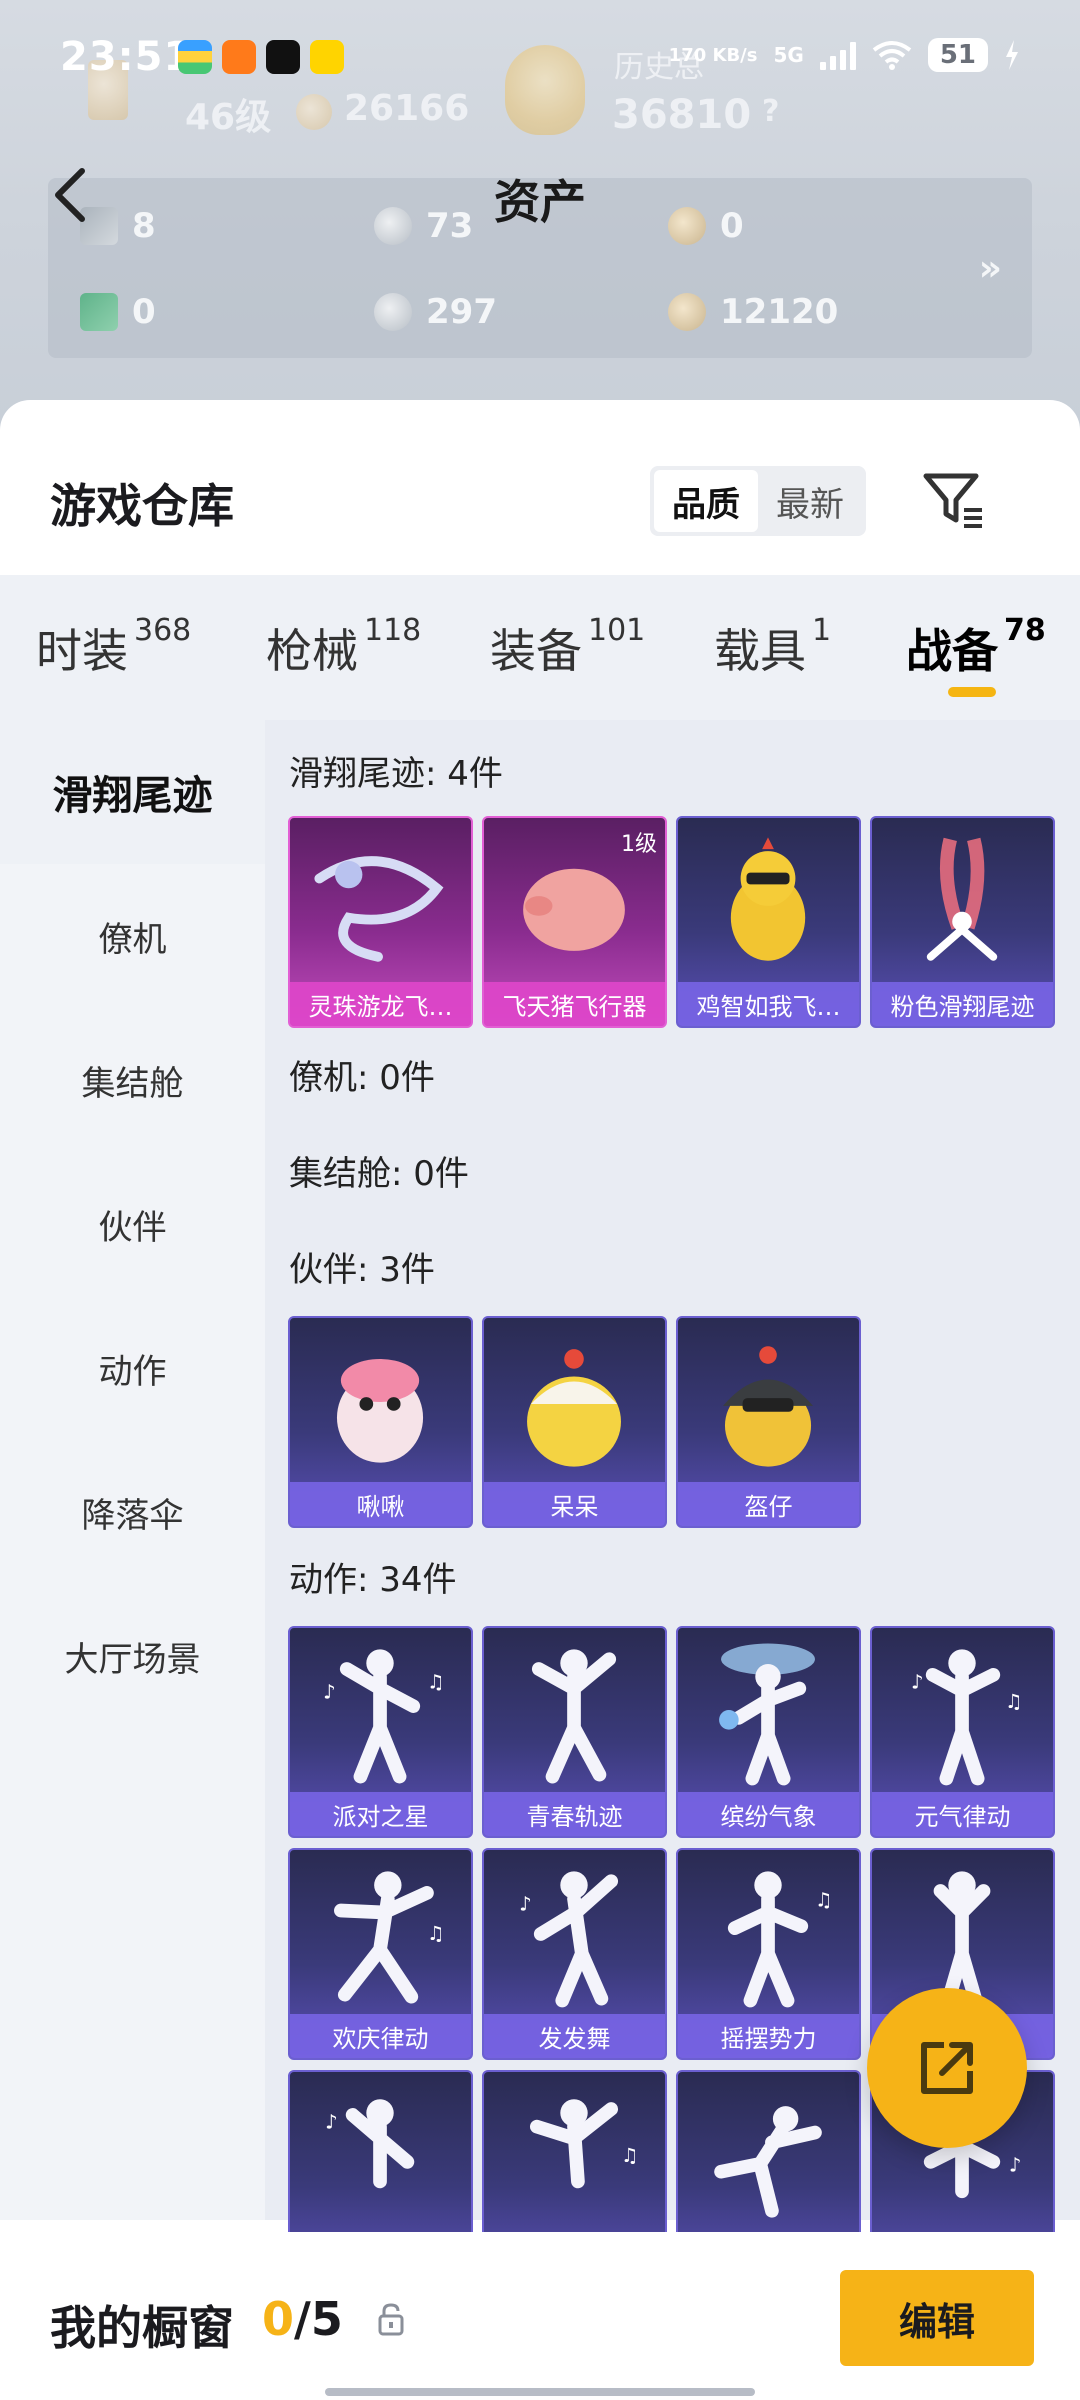  I want to click on home-indicator, so click(540, 2392).